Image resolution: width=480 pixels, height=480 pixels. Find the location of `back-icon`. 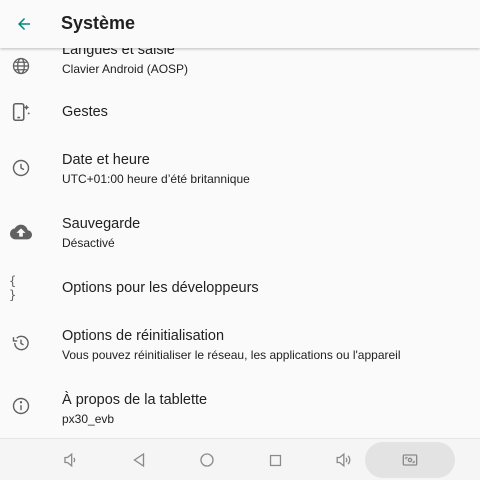

back-icon is located at coordinates (139, 460).